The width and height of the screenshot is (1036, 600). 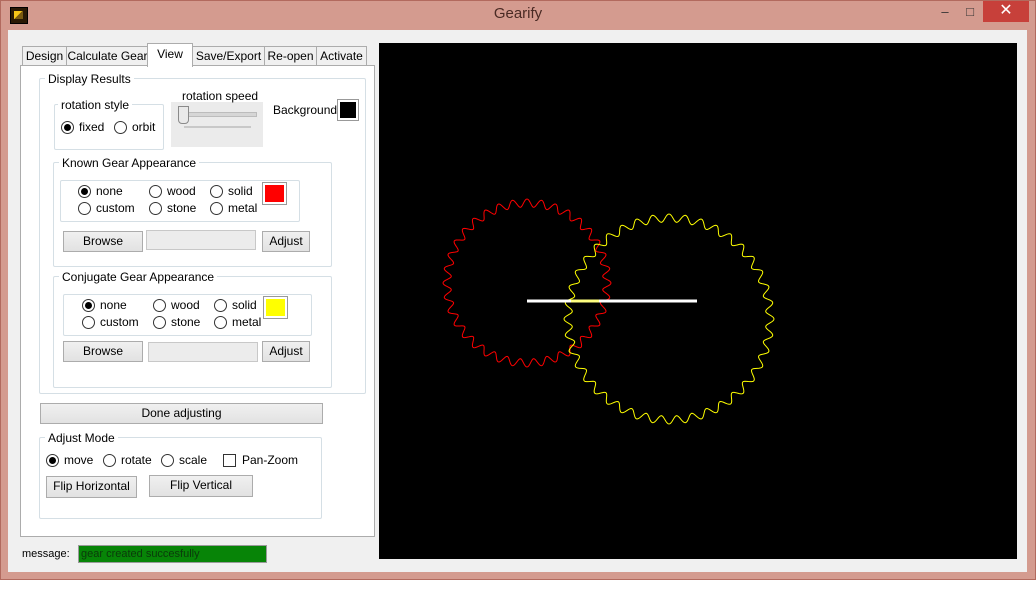 What do you see at coordinates (216, 191) in the screenshot?
I see `known-solid-radio` at bounding box center [216, 191].